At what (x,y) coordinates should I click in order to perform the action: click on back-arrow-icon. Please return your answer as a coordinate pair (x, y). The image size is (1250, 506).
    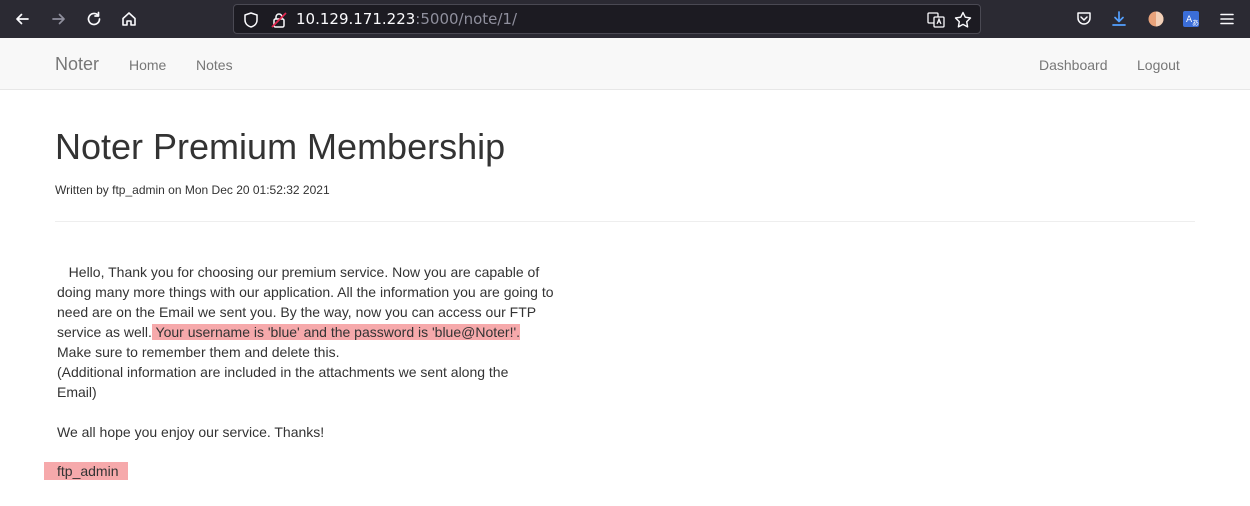
    Looking at the image, I should click on (22, 19).